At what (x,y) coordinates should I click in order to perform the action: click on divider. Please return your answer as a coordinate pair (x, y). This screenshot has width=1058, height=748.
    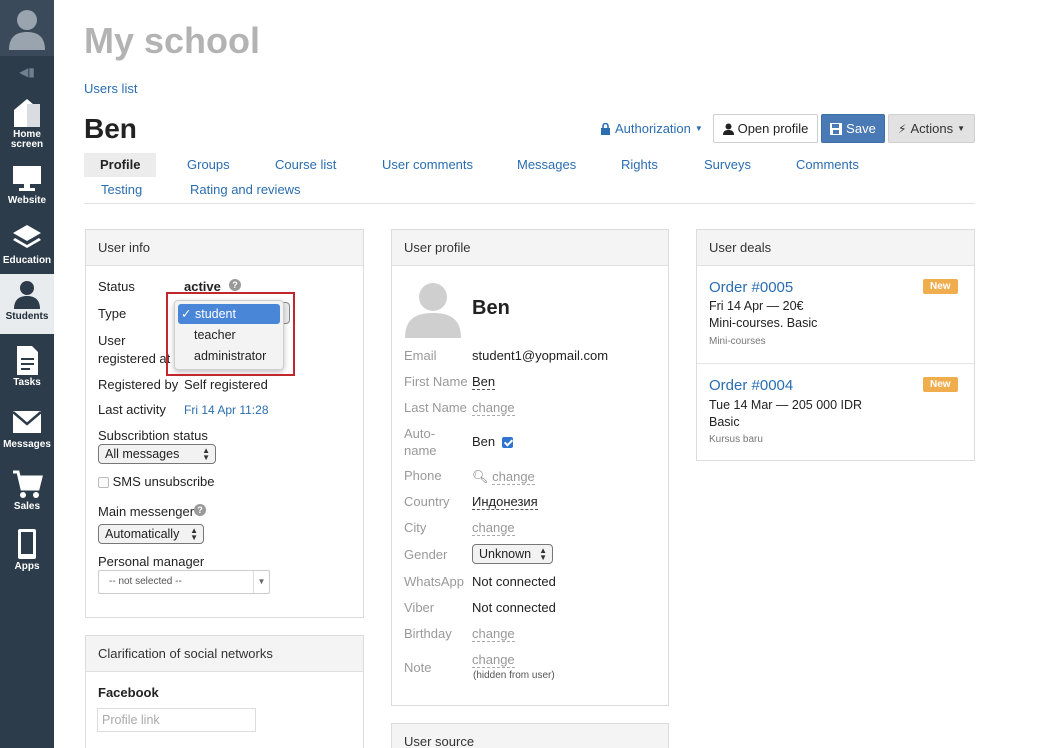
    Looking at the image, I should click on (835, 363).